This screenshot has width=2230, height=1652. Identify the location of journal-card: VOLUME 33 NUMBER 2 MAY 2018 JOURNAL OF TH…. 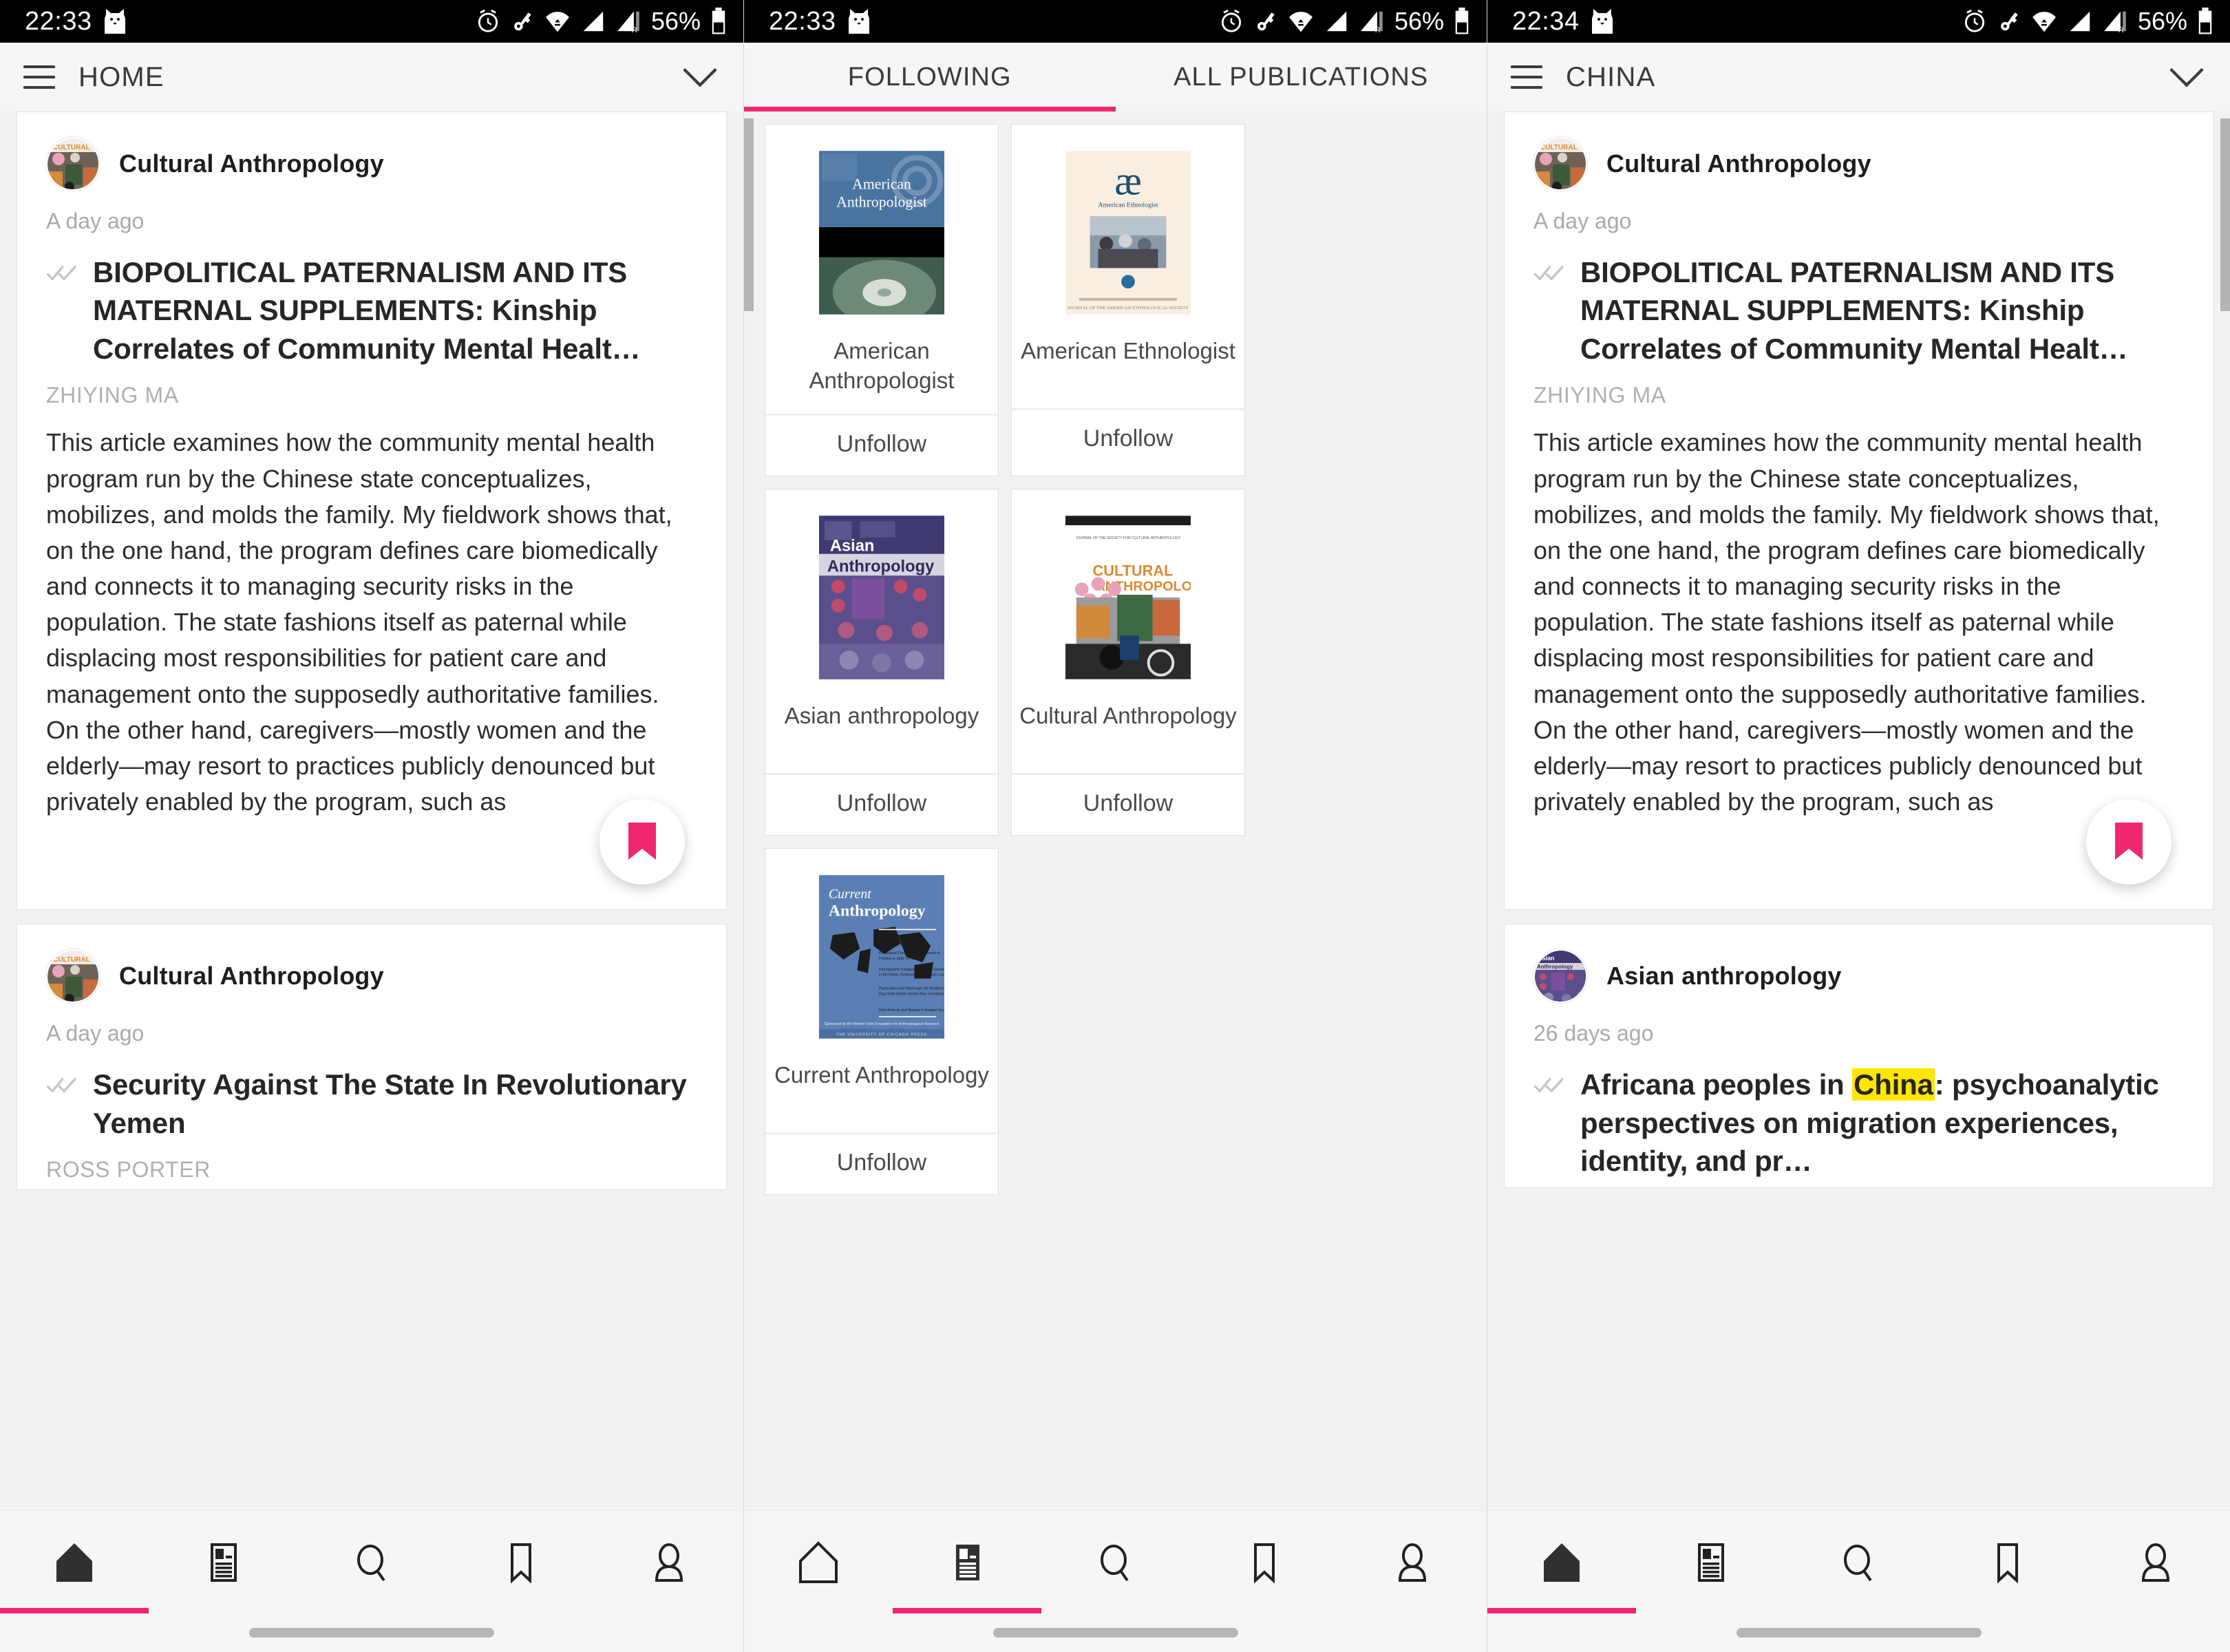
(1128, 662).